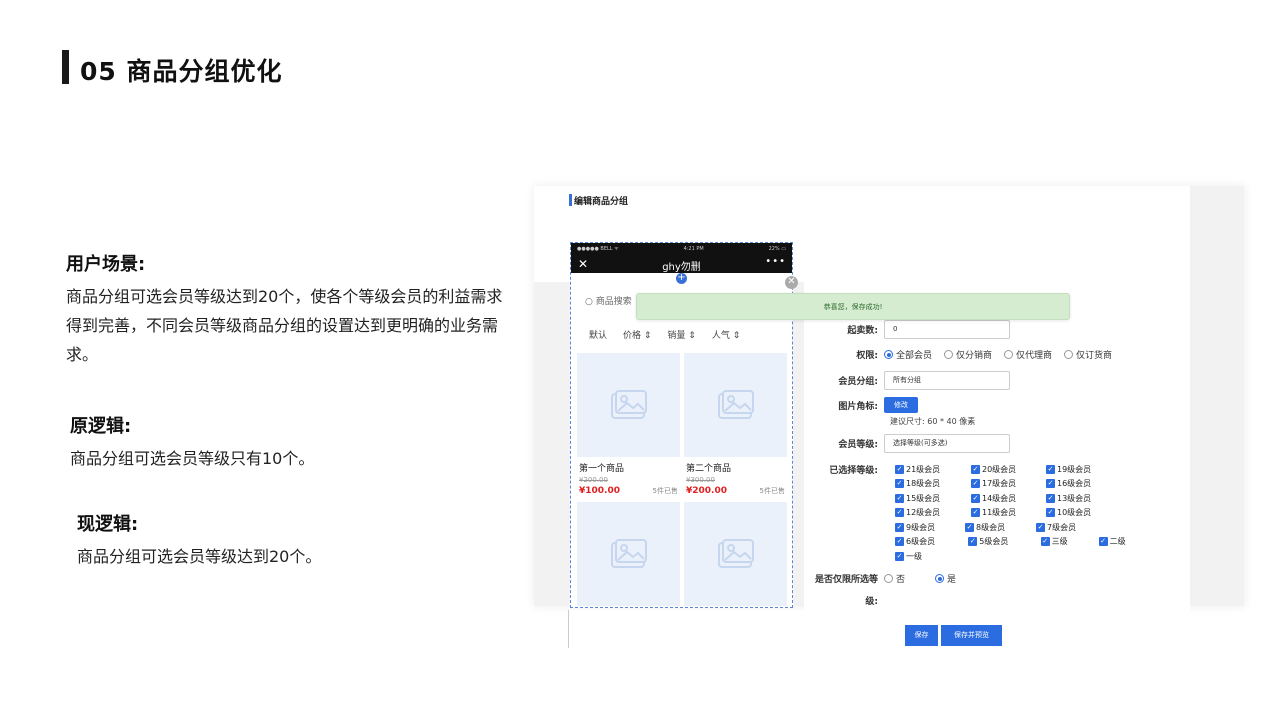 This screenshot has height=720, width=1280. I want to click on level-checkbox: ✓ 21级会员, so click(929, 469).